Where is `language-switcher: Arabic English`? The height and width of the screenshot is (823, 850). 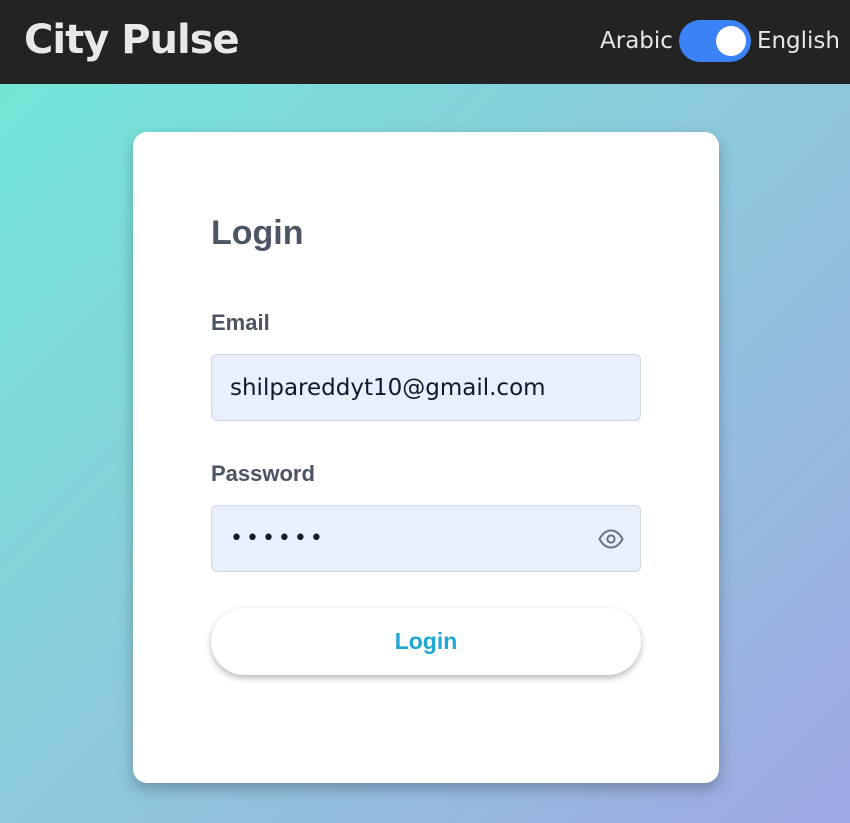 language-switcher: Arabic English is located at coordinates (720, 41).